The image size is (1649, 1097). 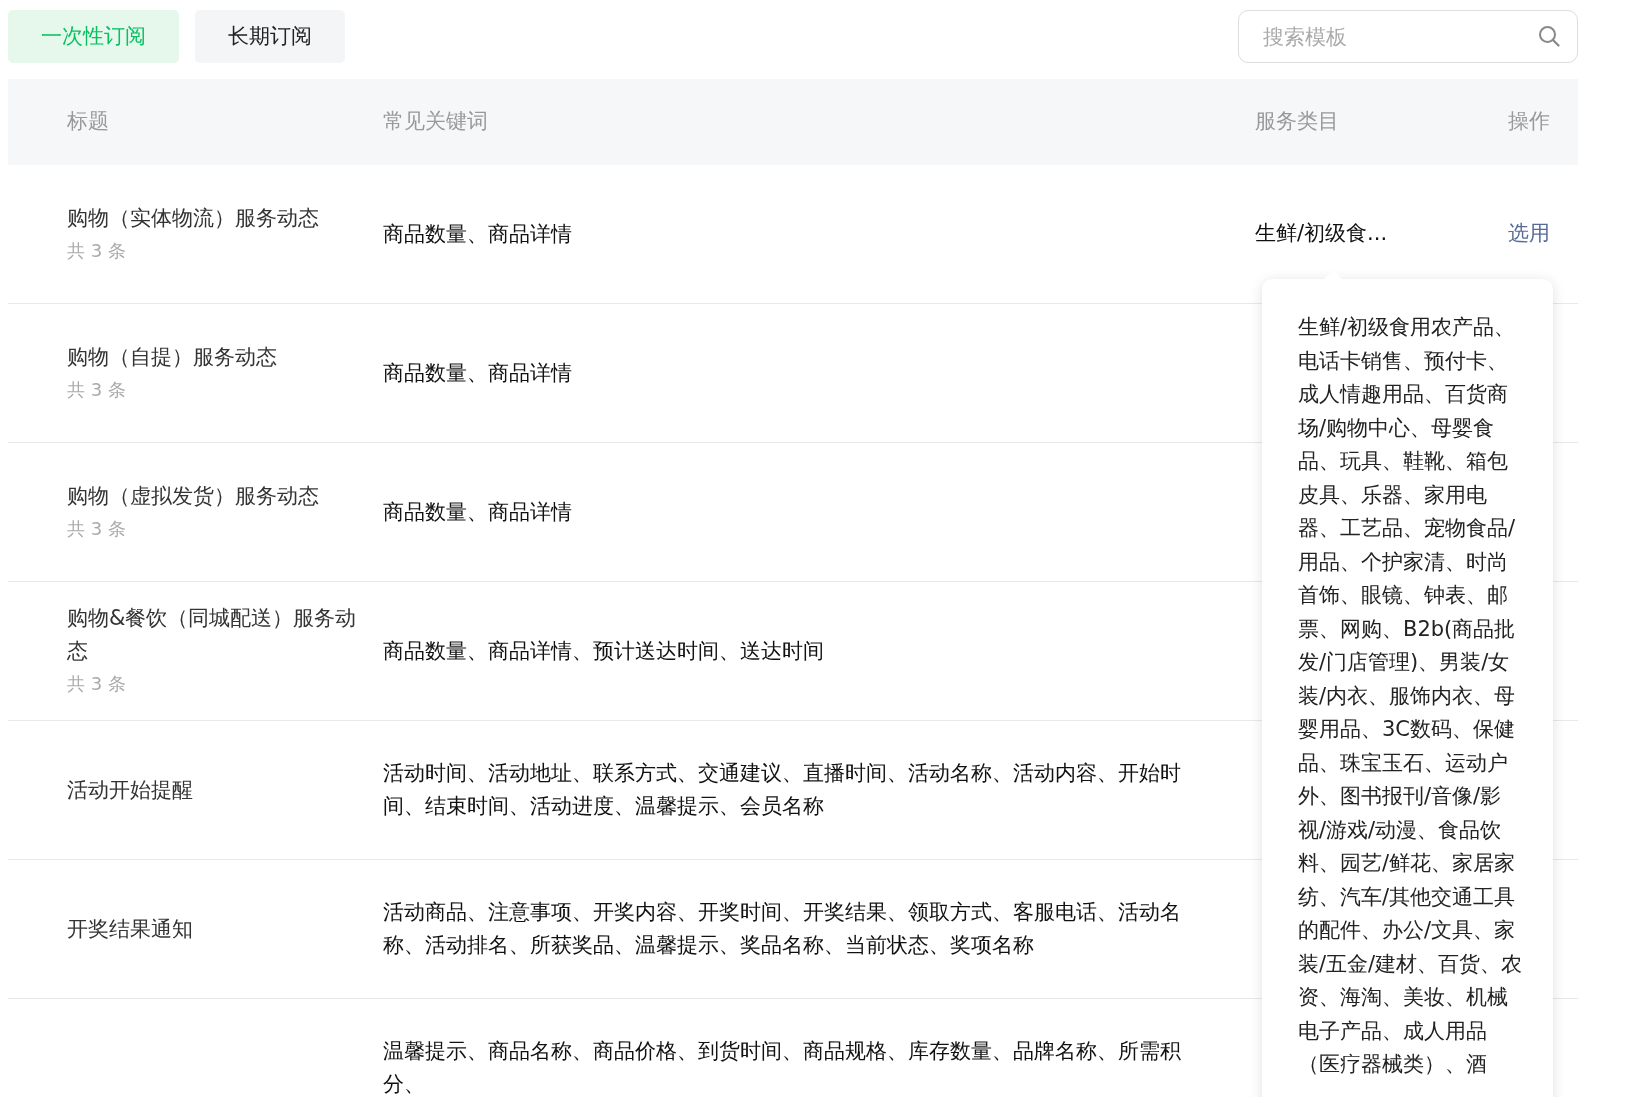 I want to click on template-title: 活动开始提醒, so click(x=130, y=790).